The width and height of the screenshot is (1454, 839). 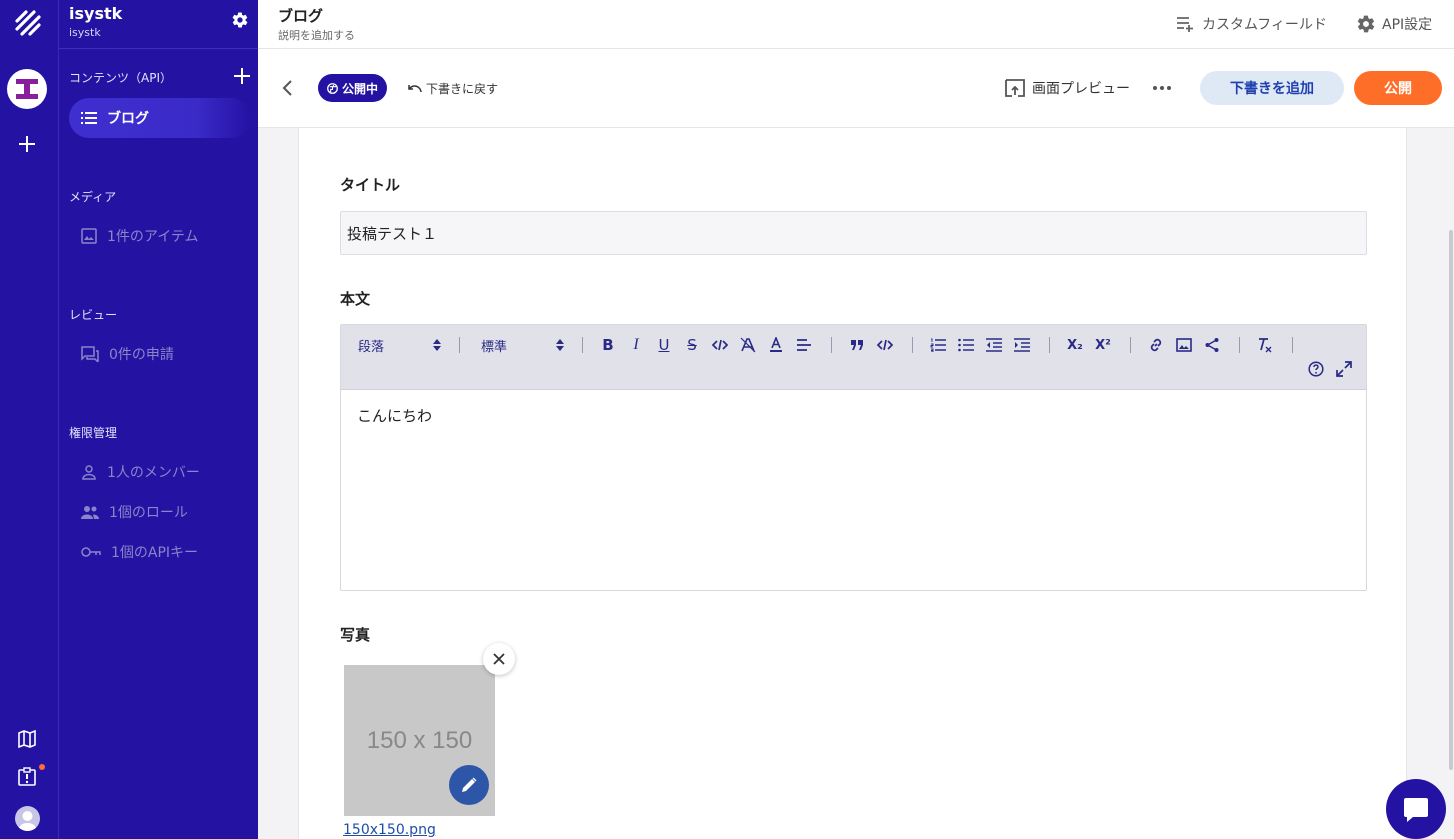 What do you see at coordinates (93, 315) in the screenshot?
I see `review-section-label: レビュー` at bounding box center [93, 315].